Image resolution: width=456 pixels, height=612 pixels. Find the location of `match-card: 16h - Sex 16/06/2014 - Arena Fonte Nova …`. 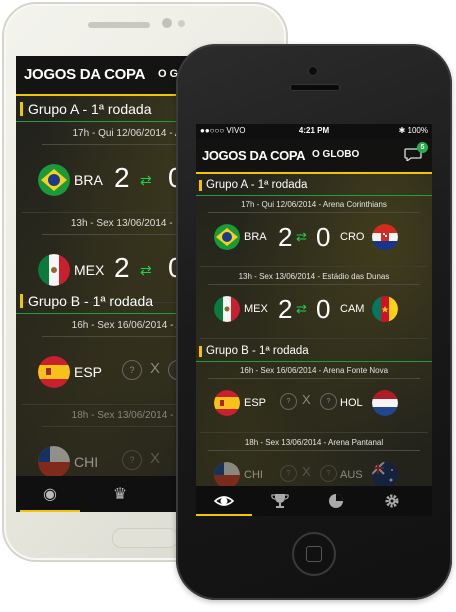

match-card: 16h - Sex 16/06/2014 - Arena Fonte Nova … is located at coordinates (314, 397).